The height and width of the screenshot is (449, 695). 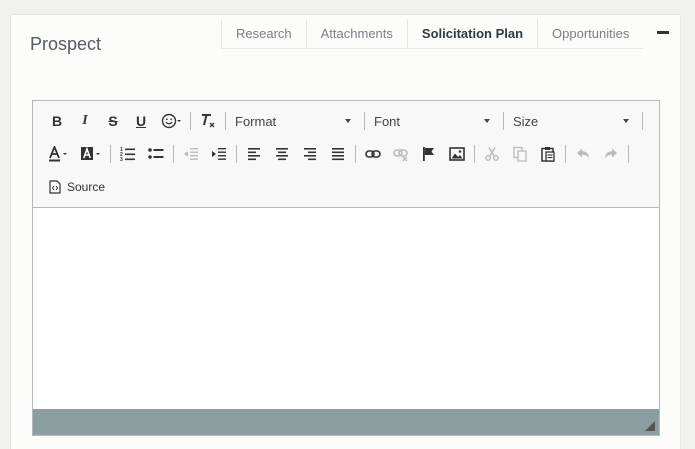 I want to click on cut-button, so click(x=492, y=154).